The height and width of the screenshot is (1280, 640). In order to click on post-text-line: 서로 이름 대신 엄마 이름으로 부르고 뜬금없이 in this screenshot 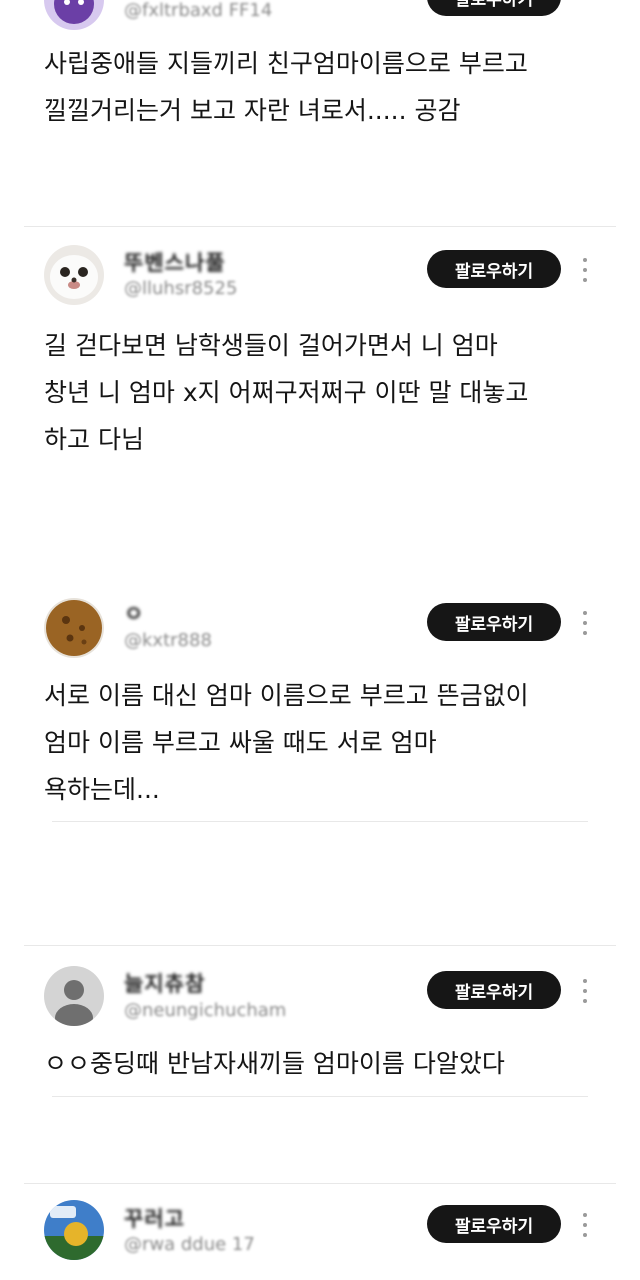, I will do `click(286, 695)`.